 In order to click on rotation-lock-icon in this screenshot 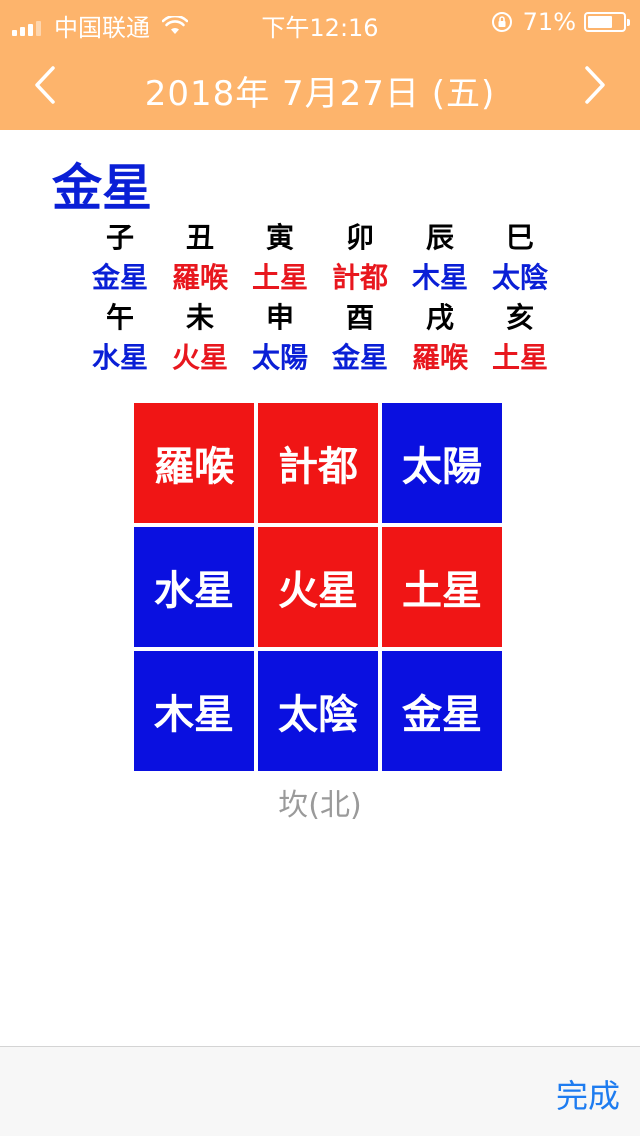, I will do `click(501, 22)`.